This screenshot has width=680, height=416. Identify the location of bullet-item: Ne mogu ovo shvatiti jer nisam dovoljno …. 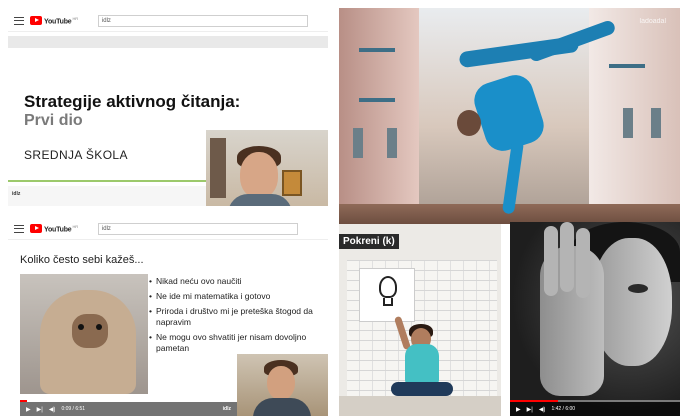
(238, 343).